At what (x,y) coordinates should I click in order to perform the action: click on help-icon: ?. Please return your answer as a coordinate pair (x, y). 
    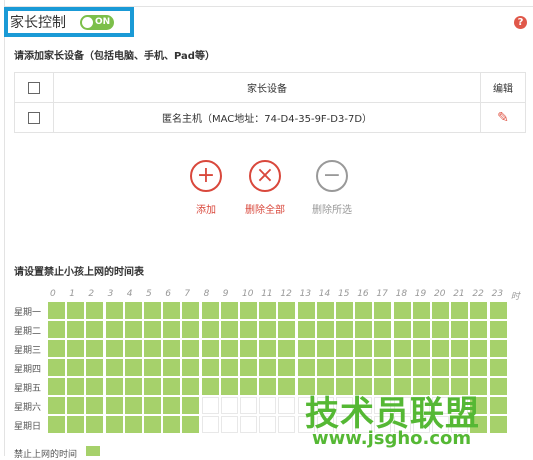
    Looking at the image, I should click on (520, 22).